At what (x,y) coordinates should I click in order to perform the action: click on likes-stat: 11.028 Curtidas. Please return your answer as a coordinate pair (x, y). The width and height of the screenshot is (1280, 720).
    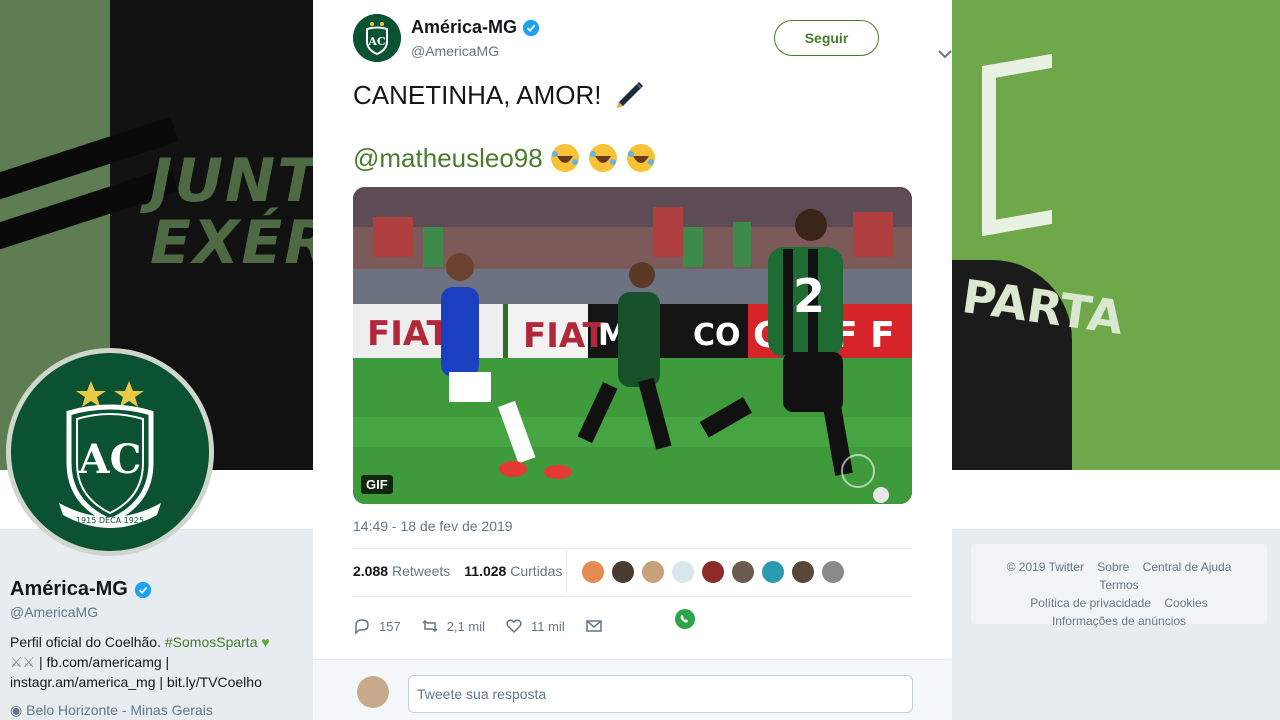
    Looking at the image, I should click on (513, 571).